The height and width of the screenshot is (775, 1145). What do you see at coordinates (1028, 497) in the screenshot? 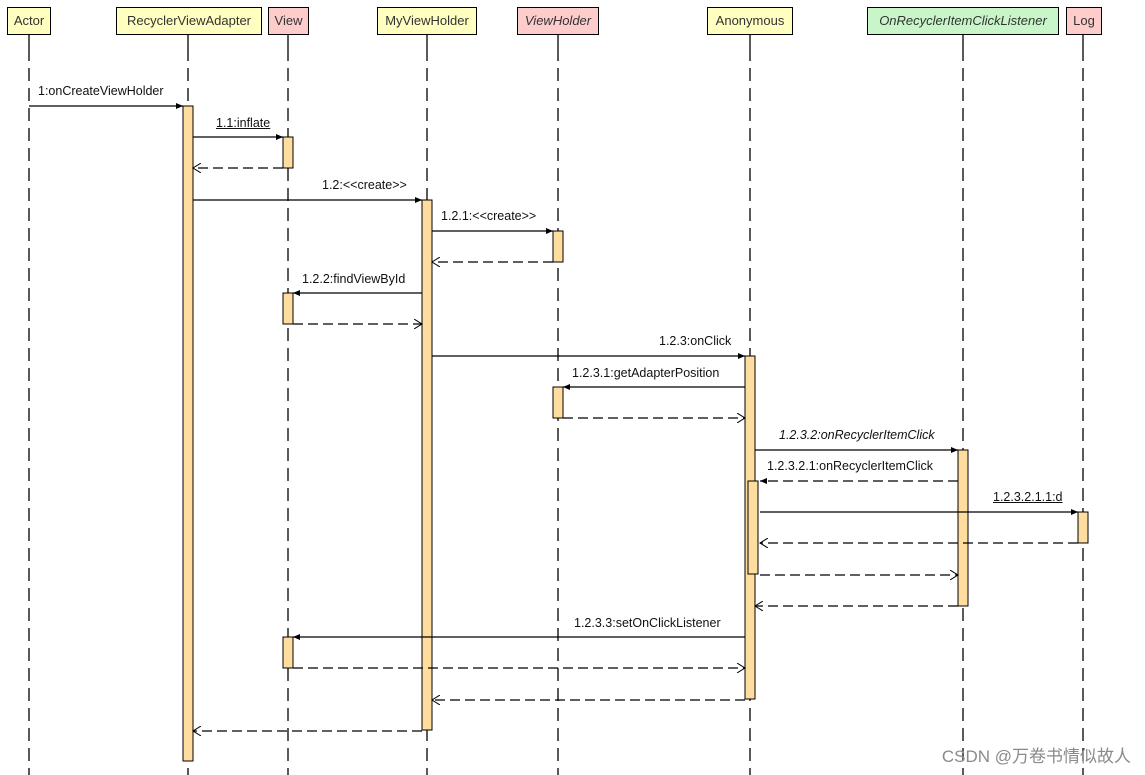
I see `message-label-log-d: 1.2.3.2.1.1:d` at bounding box center [1028, 497].